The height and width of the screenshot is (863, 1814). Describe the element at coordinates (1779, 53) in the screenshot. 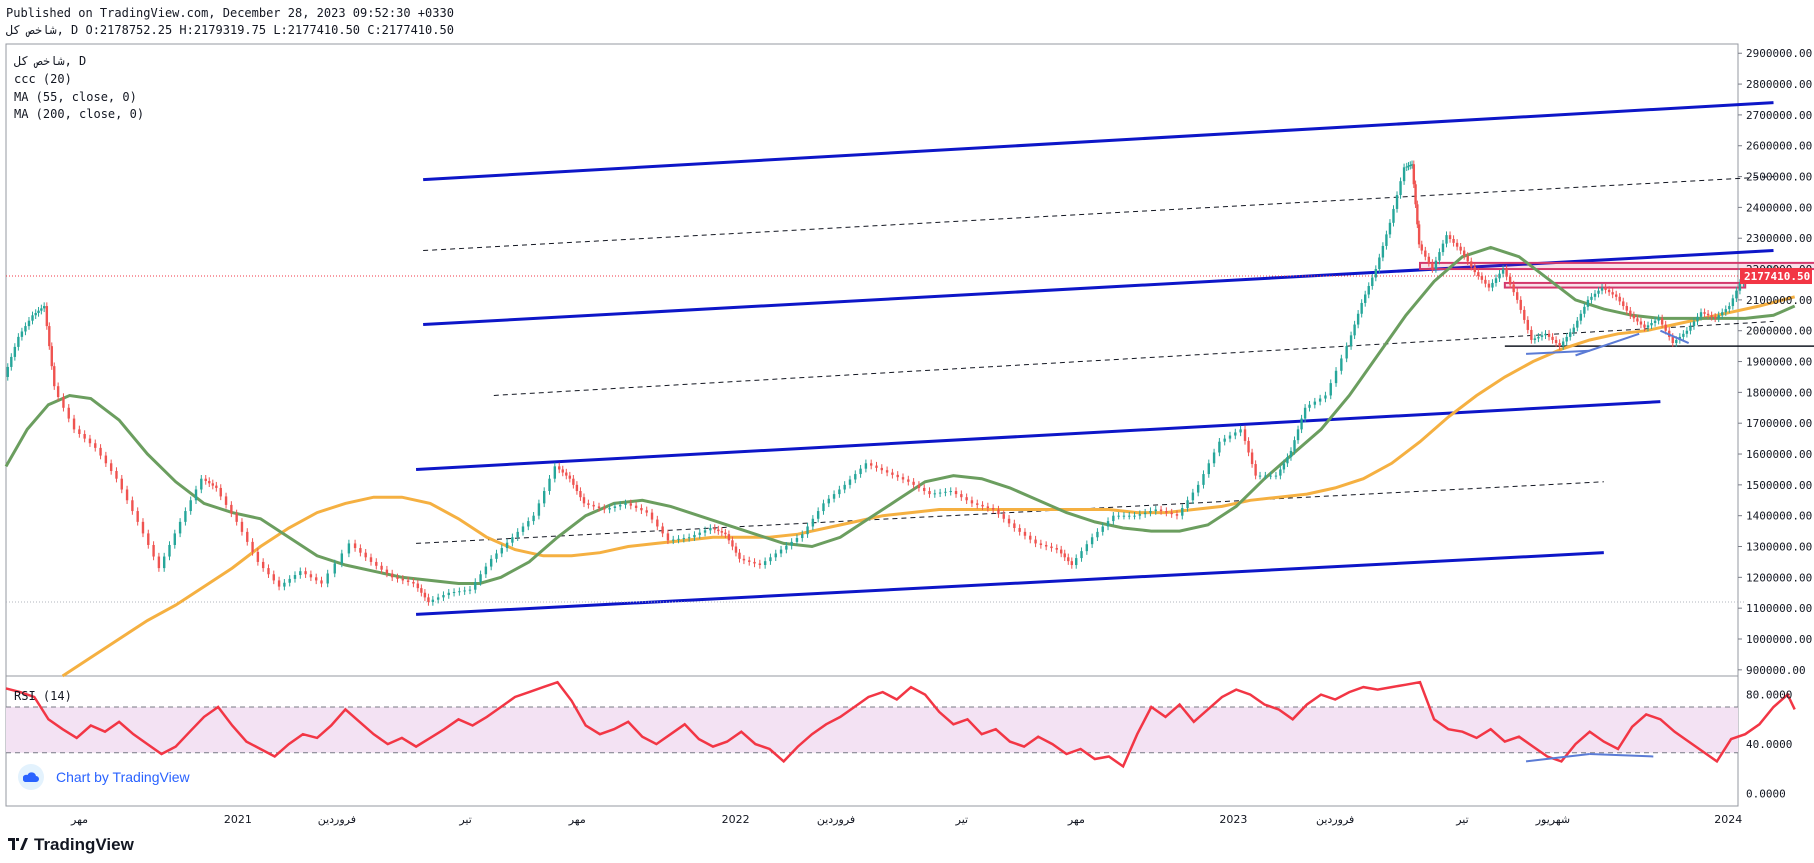

I see `y-tick-label: 2900000.00` at that location.